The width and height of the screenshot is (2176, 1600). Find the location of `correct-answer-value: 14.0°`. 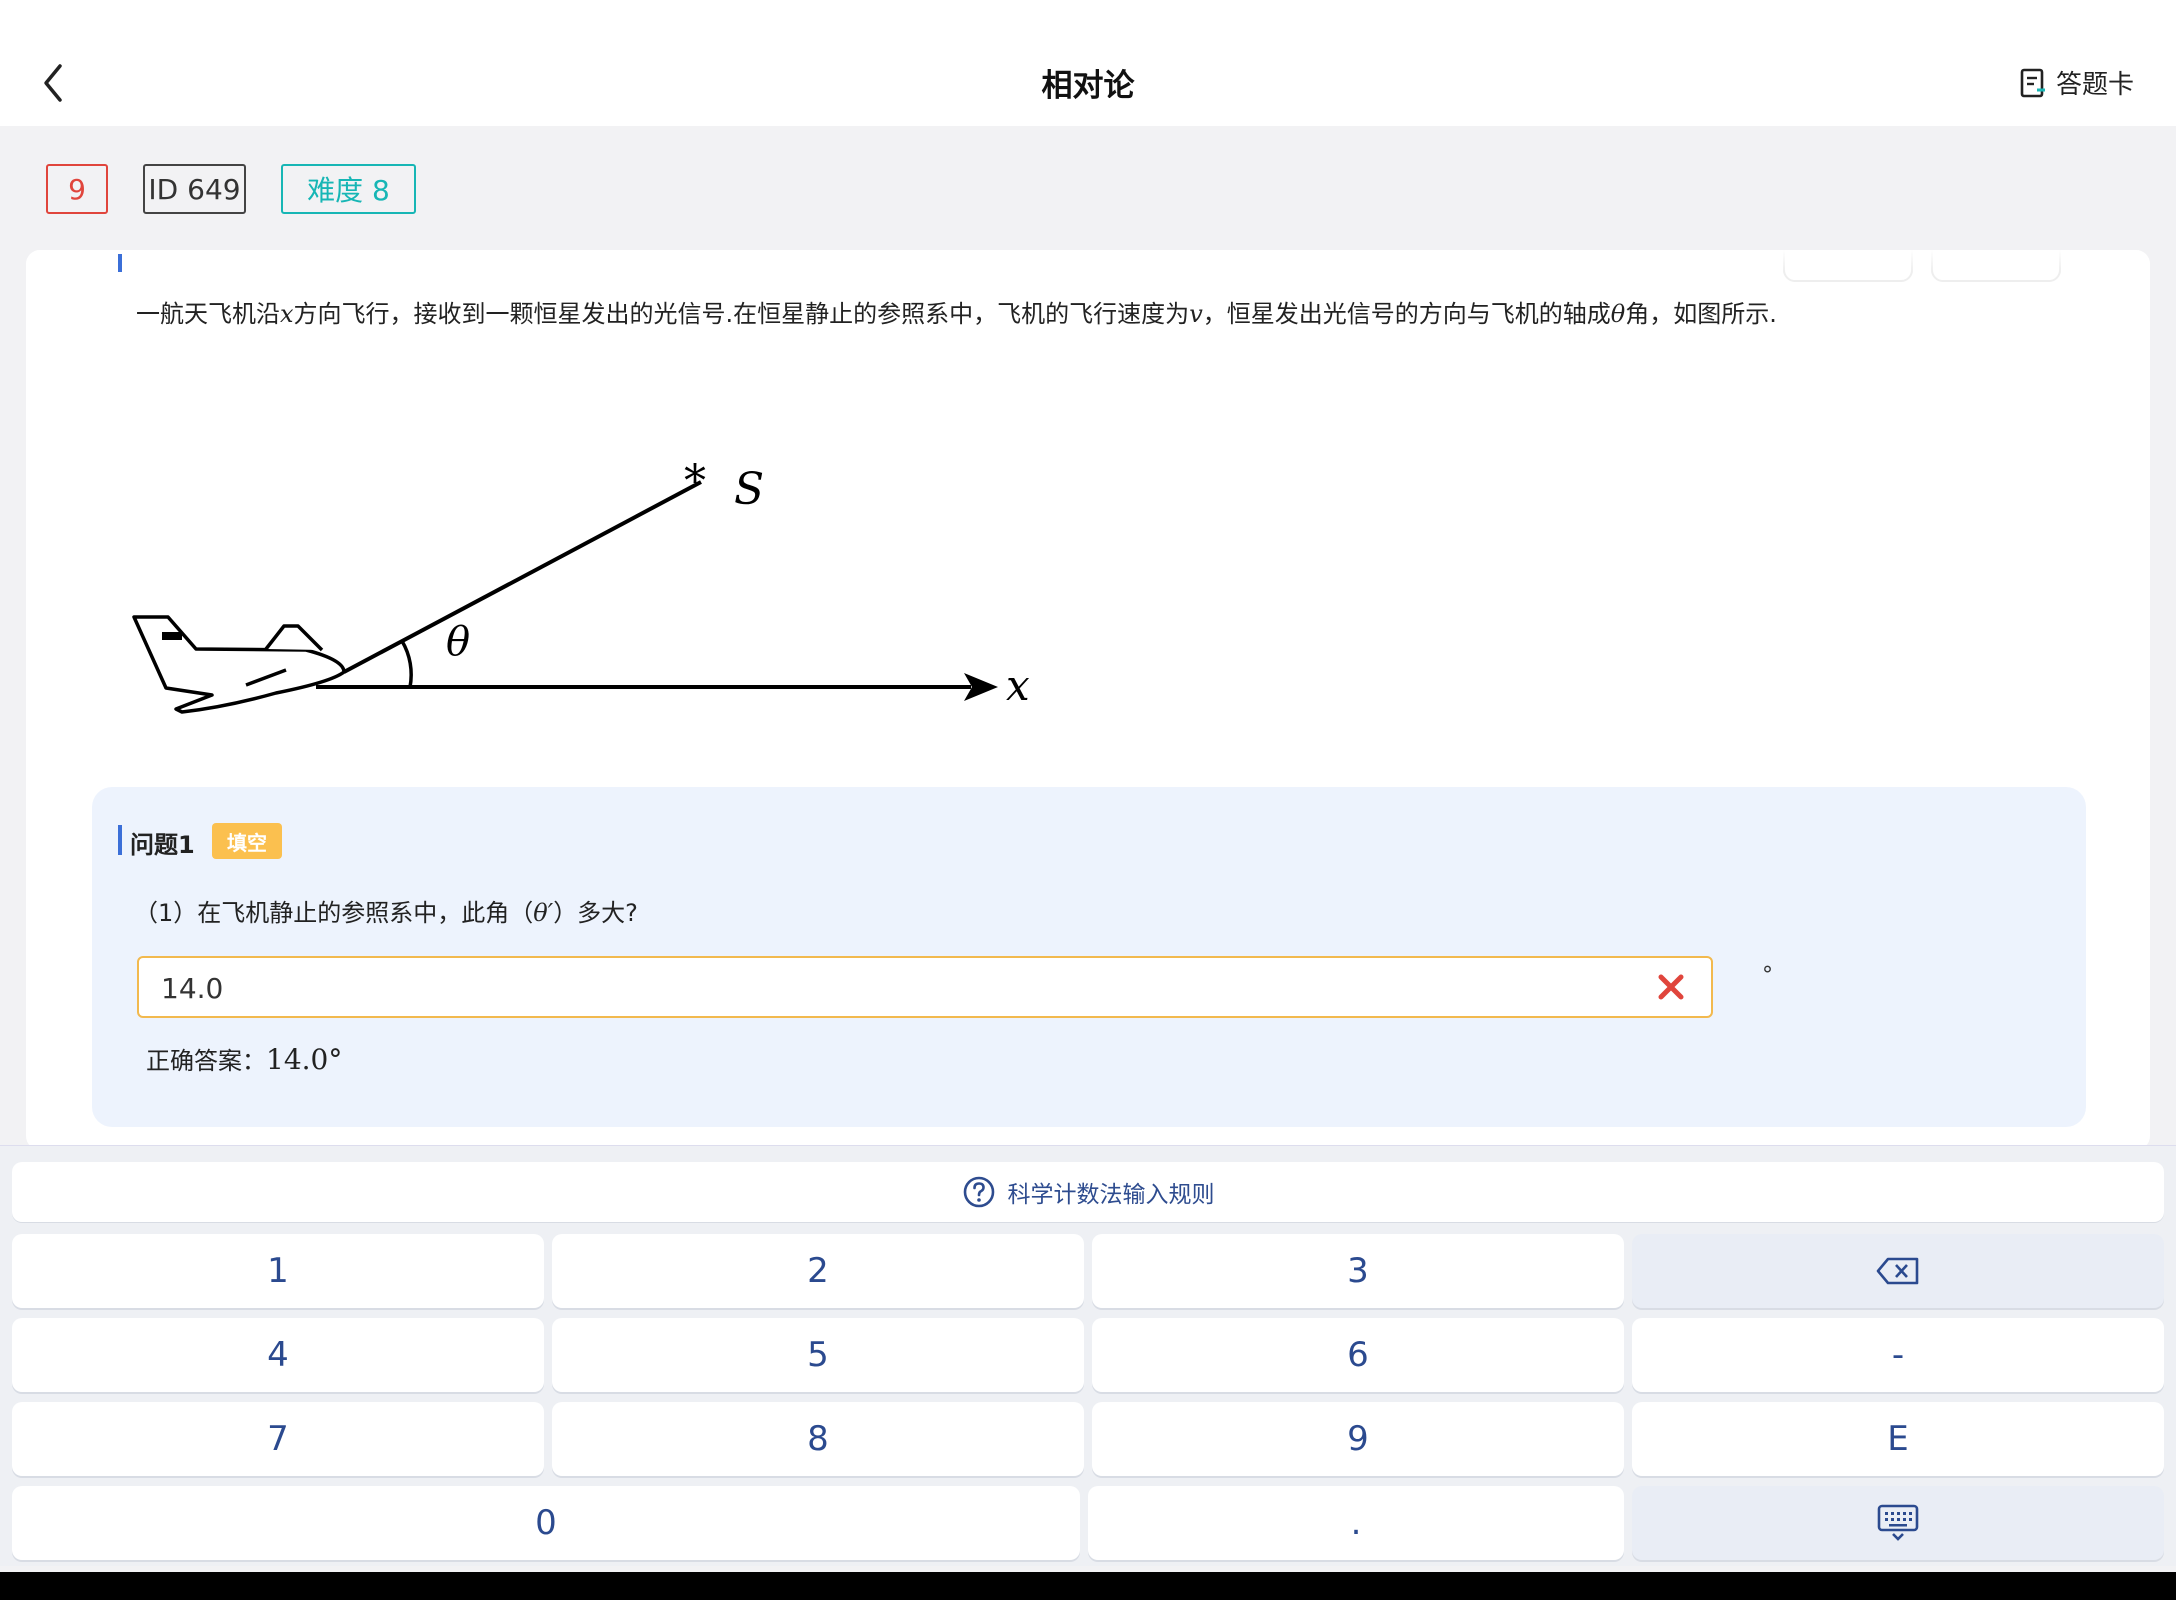

correct-answer-value: 14.0° is located at coordinates (304, 1059).